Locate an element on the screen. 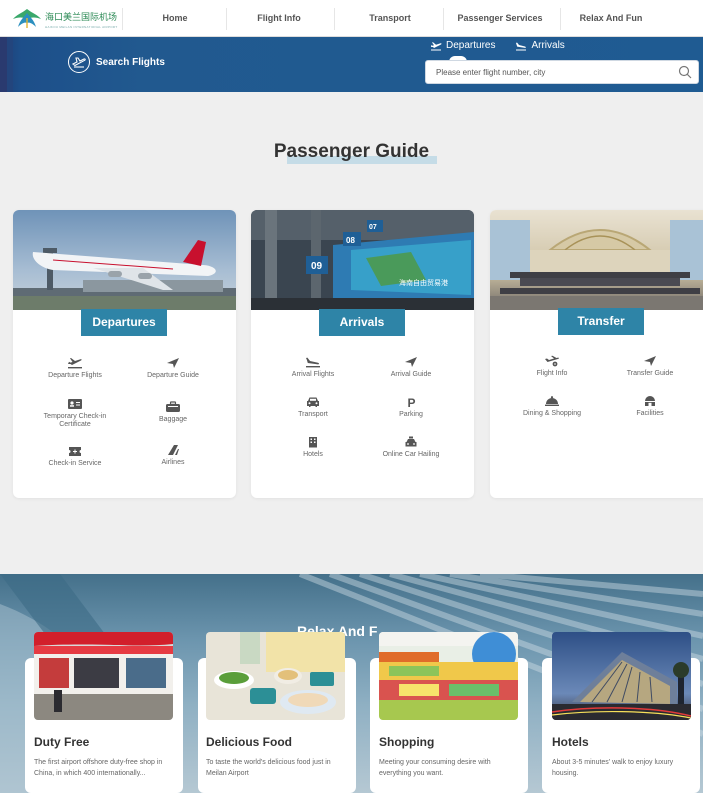 The image size is (703, 793). transfer-badge: Transfer is located at coordinates (601, 321).